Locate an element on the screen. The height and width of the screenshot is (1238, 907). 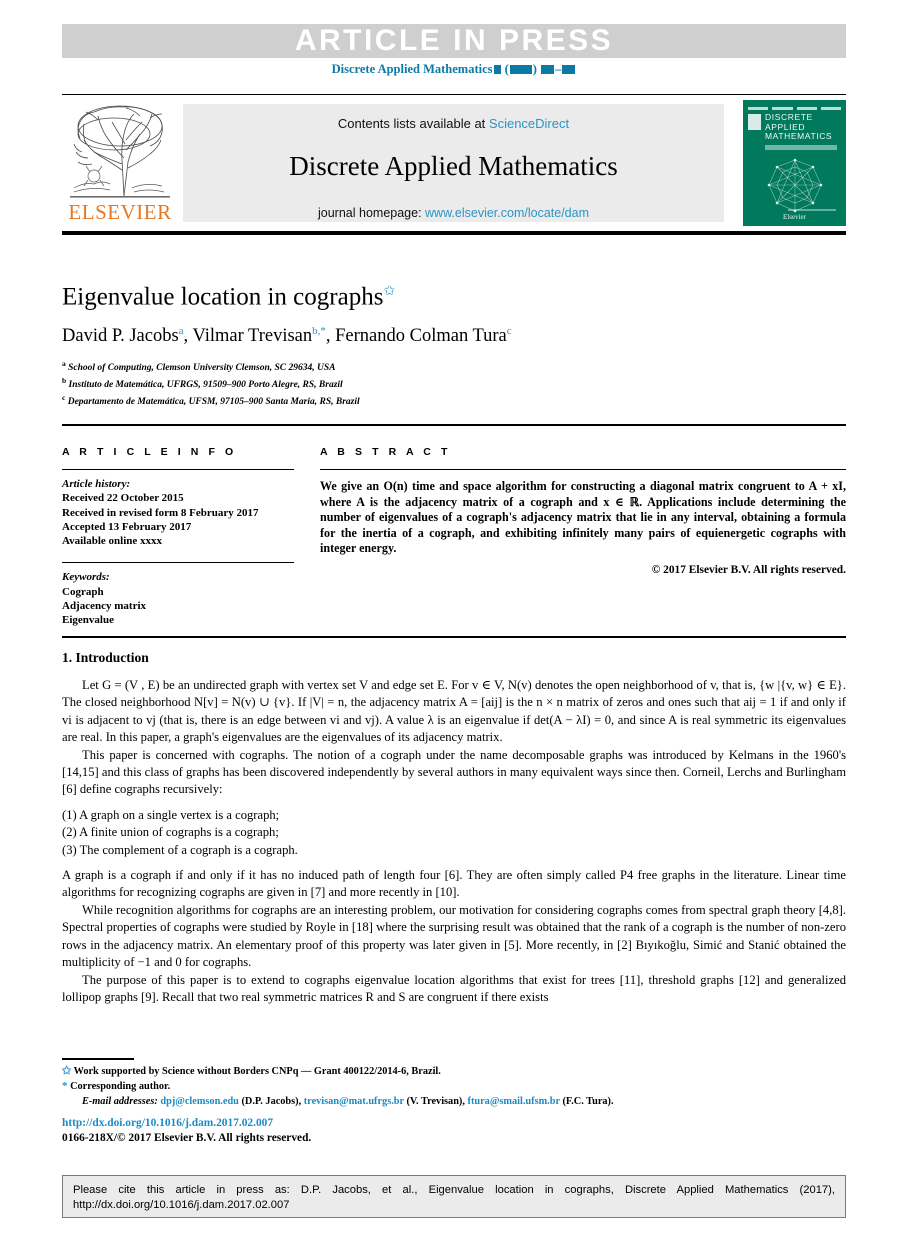
masthead-bottom-rule is located at coordinates (454, 233).